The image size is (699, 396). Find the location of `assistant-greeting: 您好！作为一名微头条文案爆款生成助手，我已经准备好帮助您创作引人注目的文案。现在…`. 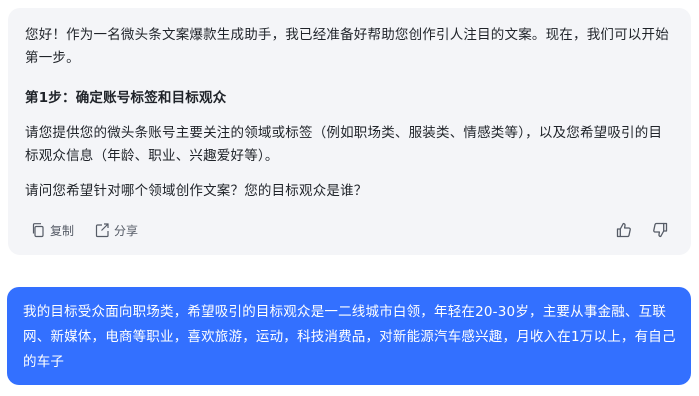

assistant-greeting: 您好！作为一名微头条文案爆款生成助手，我已经准备好帮助您创作引人注目的文案。现在… is located at coordinates (347, 46).